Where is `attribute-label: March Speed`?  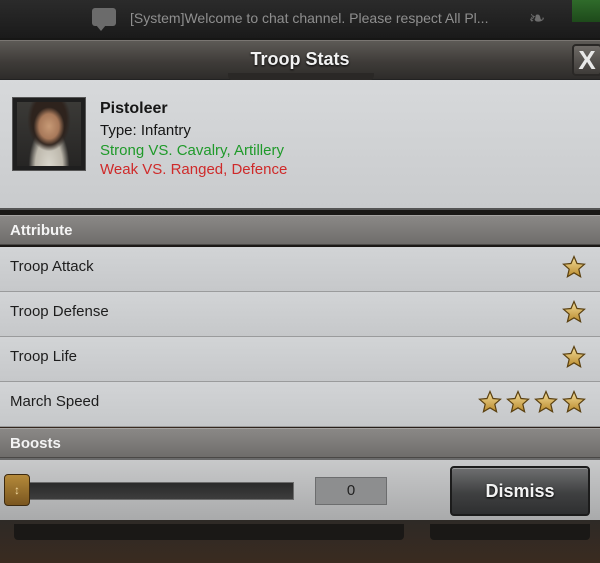 attribute-label: March Speed is located at coordinates (55, 401).